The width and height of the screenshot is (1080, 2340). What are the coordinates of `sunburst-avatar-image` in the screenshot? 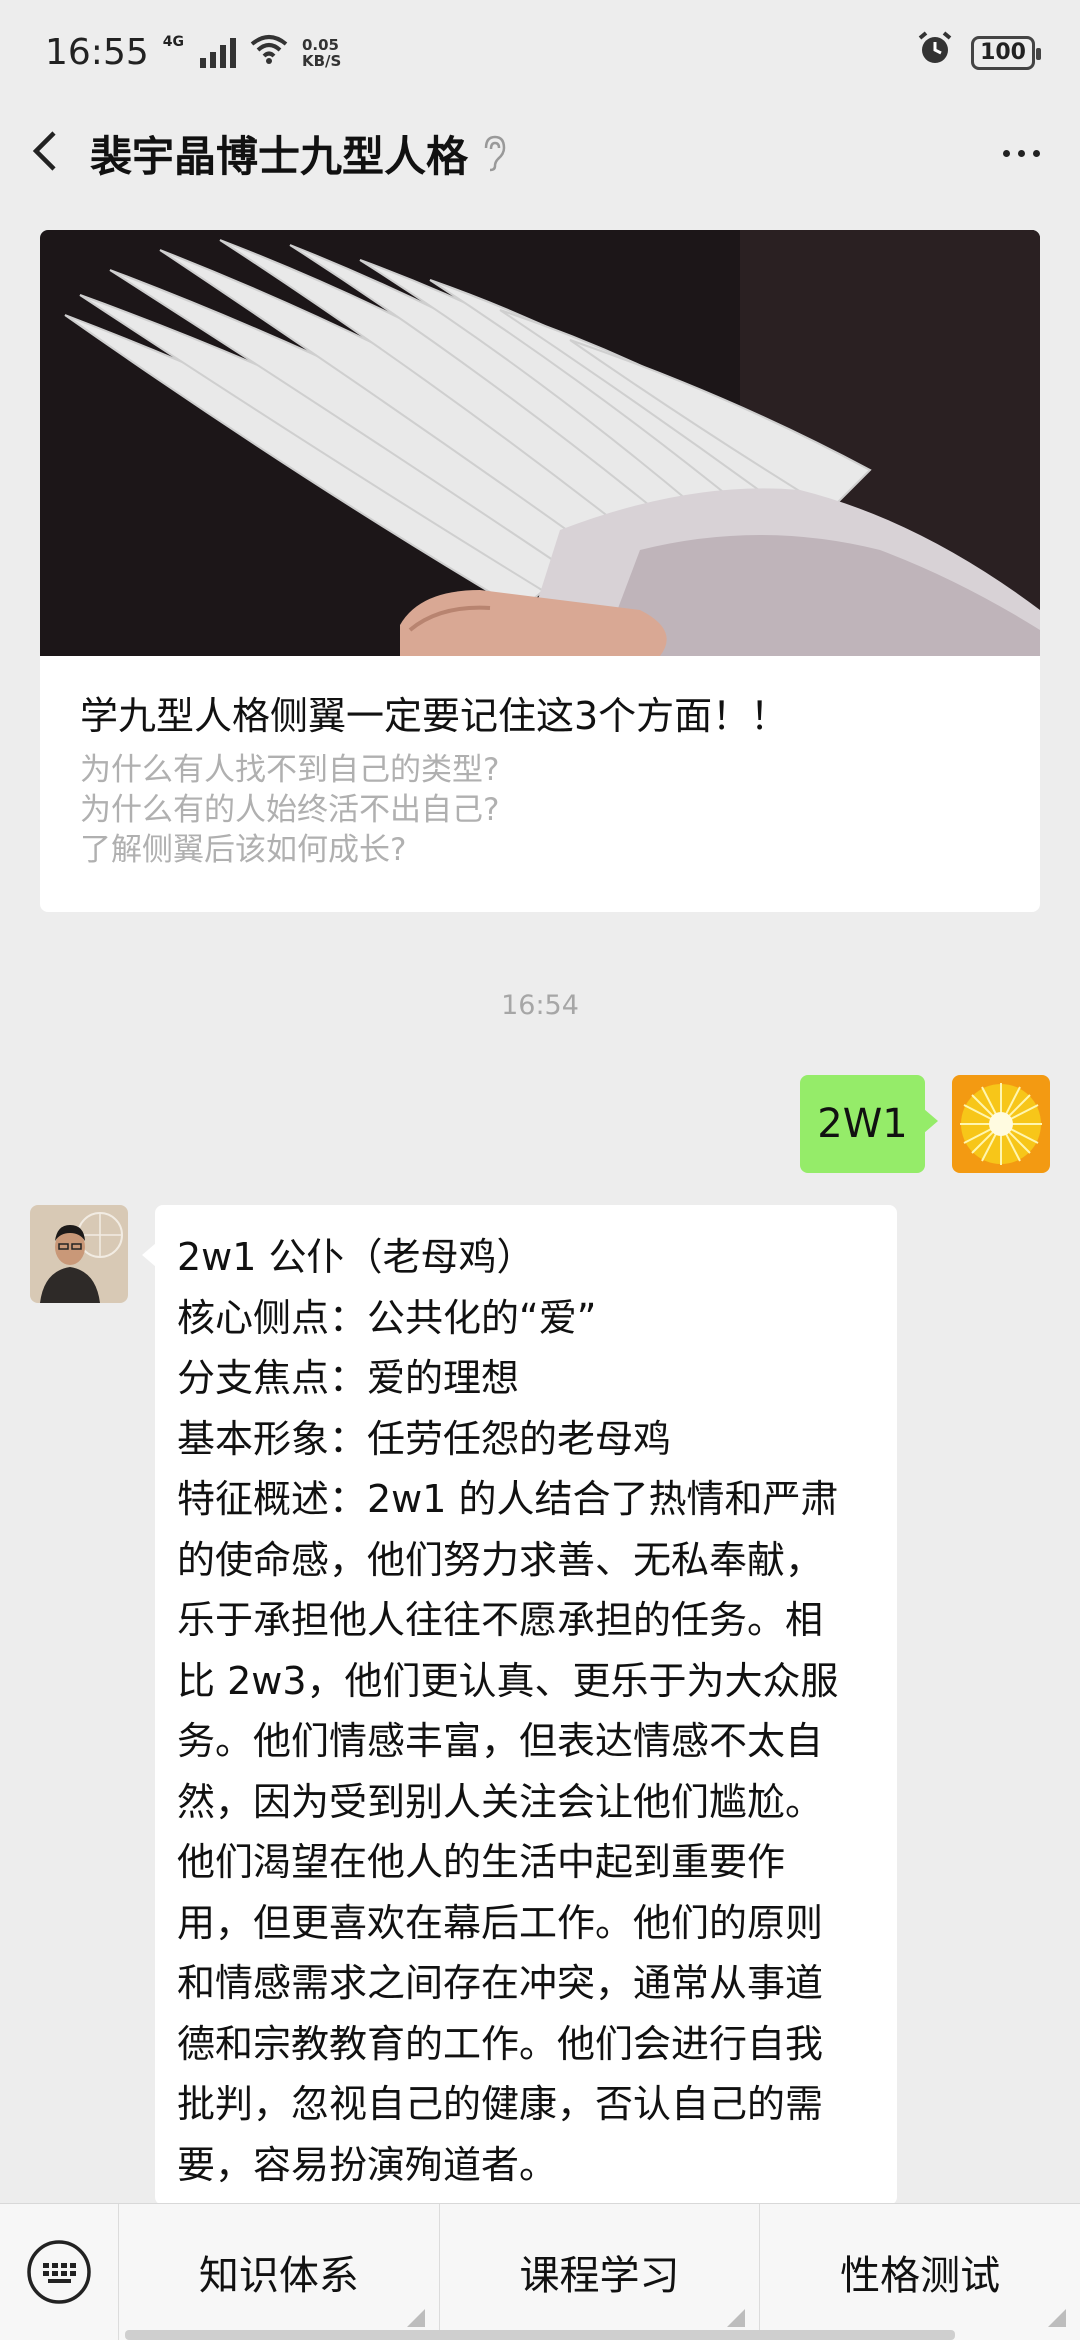 It's located at (1001, 1124).